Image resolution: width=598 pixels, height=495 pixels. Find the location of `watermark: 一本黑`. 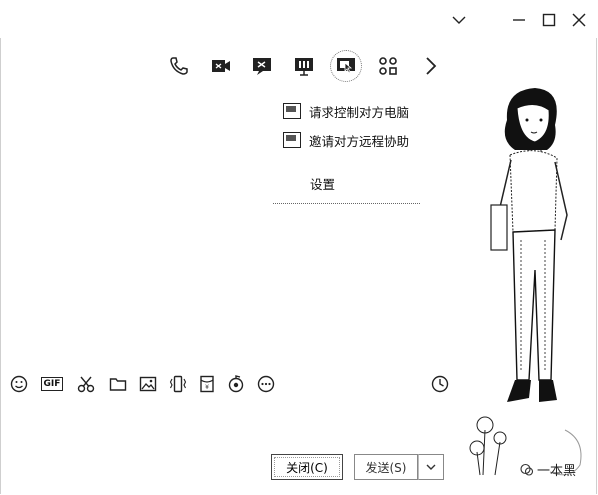

watermark: 一本黑 is located at coordinates (548, 469).